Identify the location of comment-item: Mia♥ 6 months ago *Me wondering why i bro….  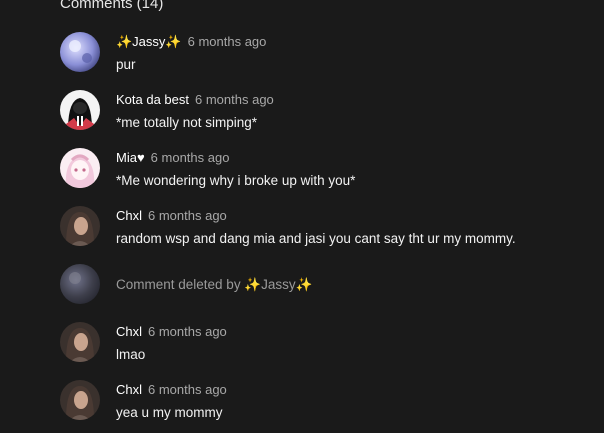
(325, 170).